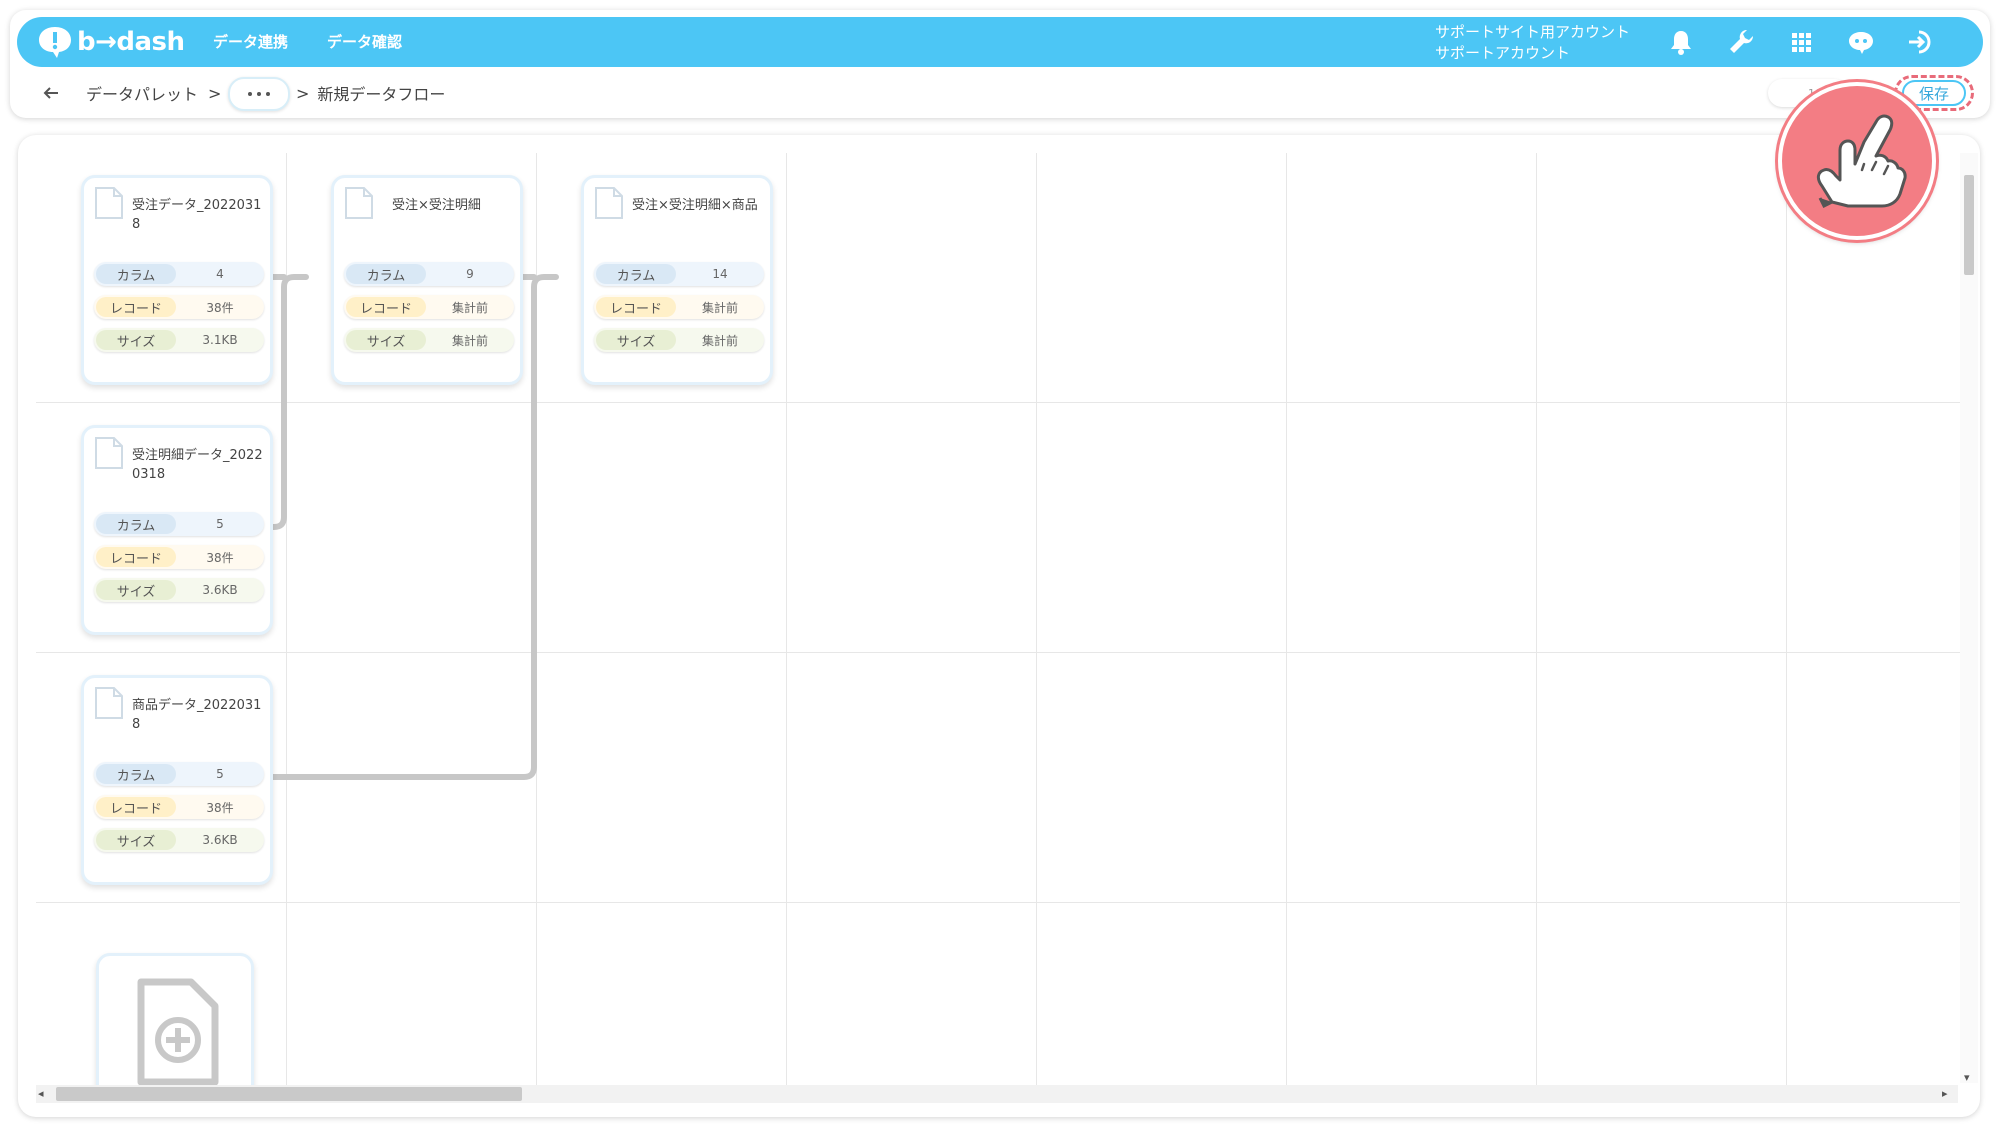  What do you see at coordinates (1533, 32) in the screenshot?
I see `account-site-name: サポートサイト用アカウント` at bounding box center [1533, 32].